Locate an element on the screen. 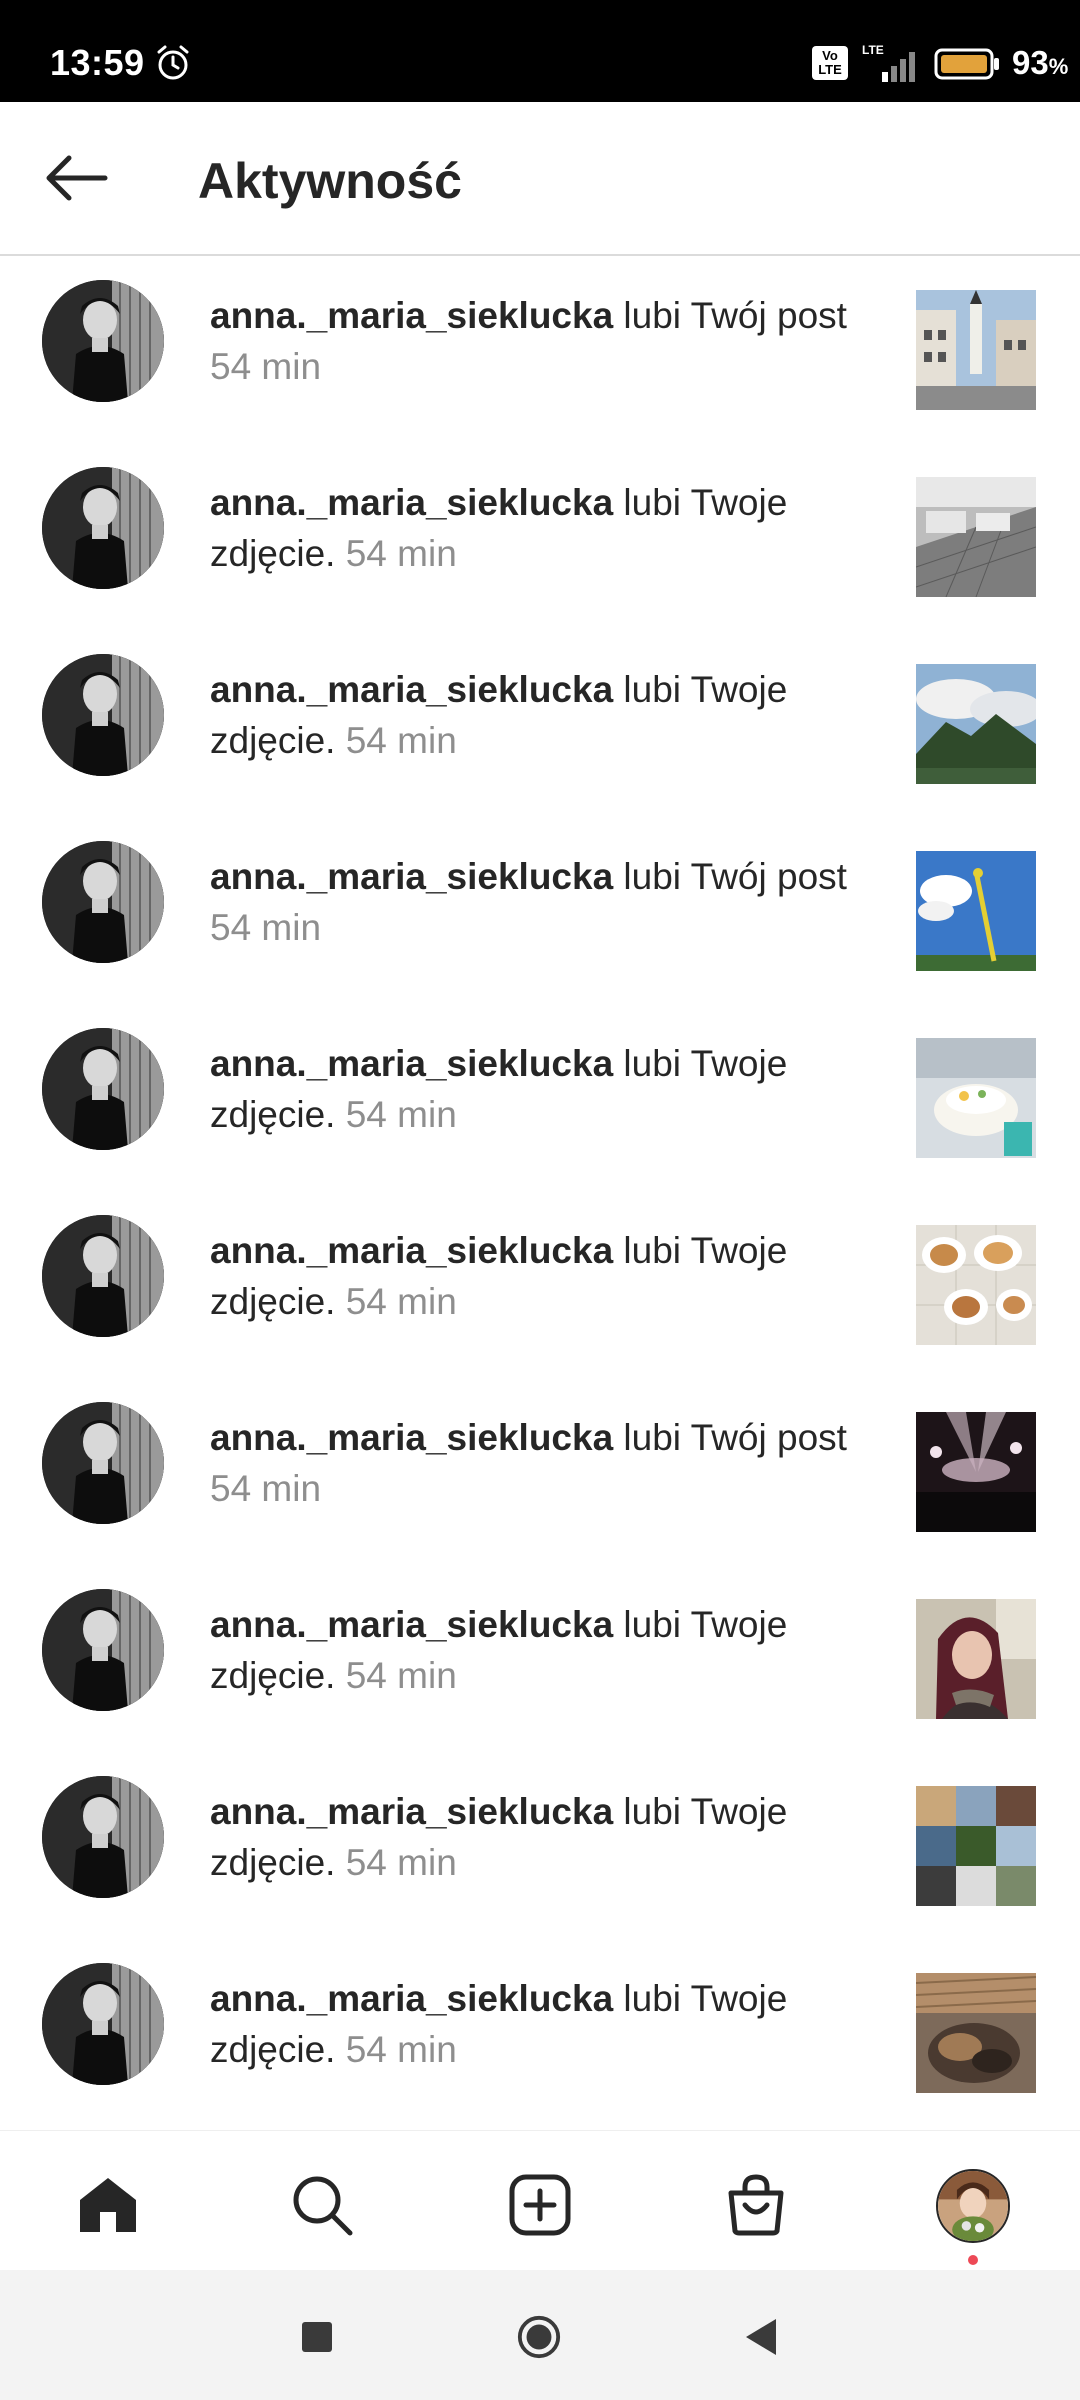 The height and width of the screenshot is (2400, 1080). nav-shop is located at coordinates (756, 2205).